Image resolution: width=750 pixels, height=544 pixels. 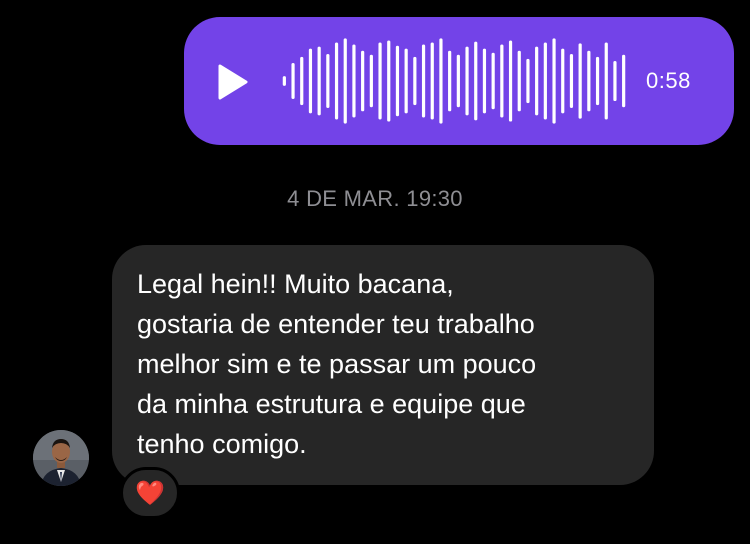 I want to click on heart-icon: ❤️, so click(x=150, y=493).